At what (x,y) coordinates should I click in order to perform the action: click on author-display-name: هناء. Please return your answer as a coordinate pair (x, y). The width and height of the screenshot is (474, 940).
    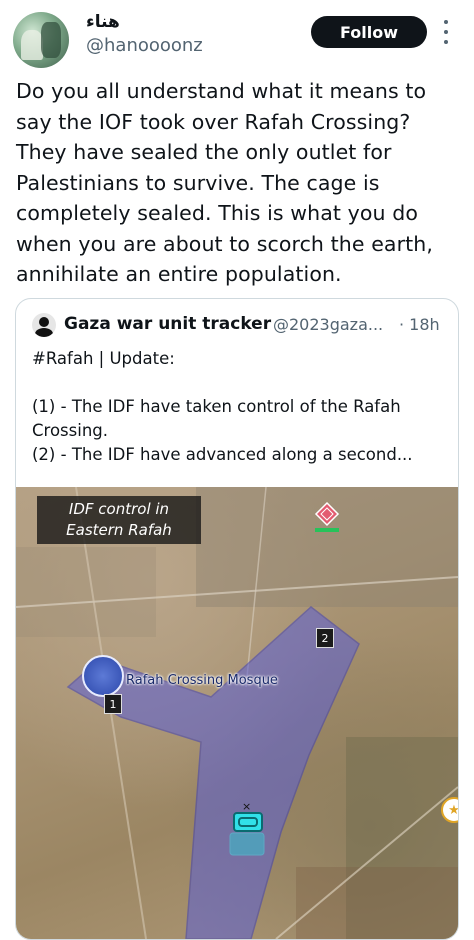
    Looking at the image, I should click on (103, 22).